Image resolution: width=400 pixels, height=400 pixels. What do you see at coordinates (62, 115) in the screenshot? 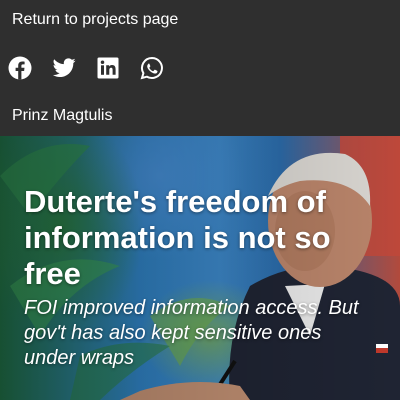
I see `author-name: Prinz Magtulis` at bounding box center [62, 115].